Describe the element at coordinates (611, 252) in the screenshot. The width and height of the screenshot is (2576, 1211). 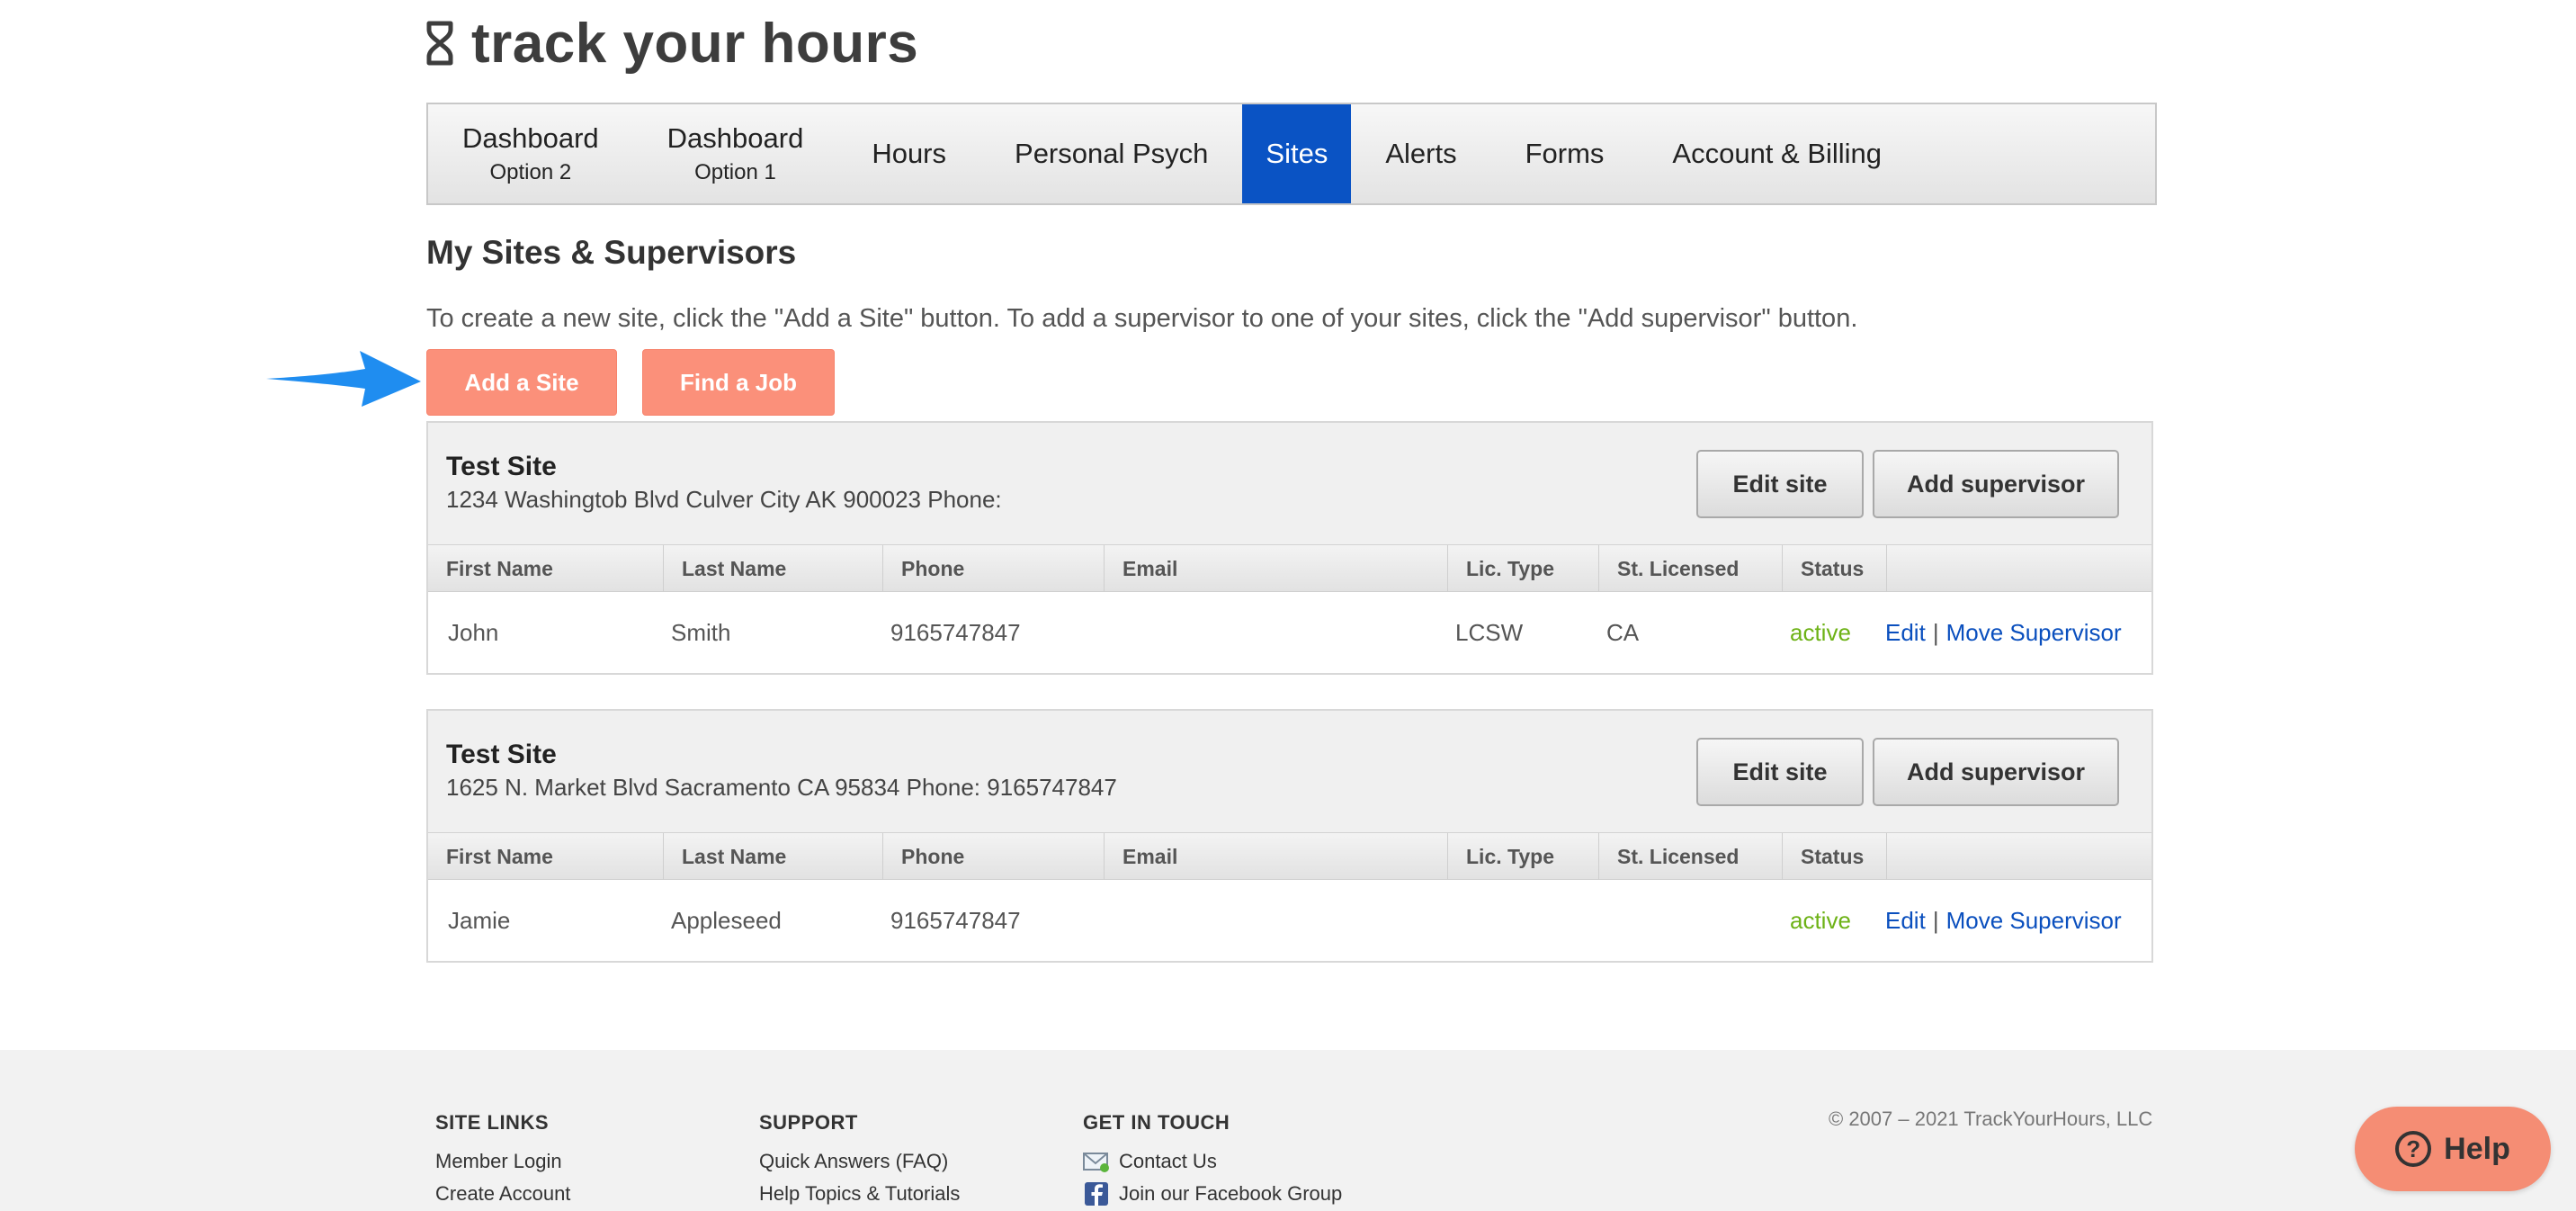
I see `page-title: My Sites & Supervisors` at that location.